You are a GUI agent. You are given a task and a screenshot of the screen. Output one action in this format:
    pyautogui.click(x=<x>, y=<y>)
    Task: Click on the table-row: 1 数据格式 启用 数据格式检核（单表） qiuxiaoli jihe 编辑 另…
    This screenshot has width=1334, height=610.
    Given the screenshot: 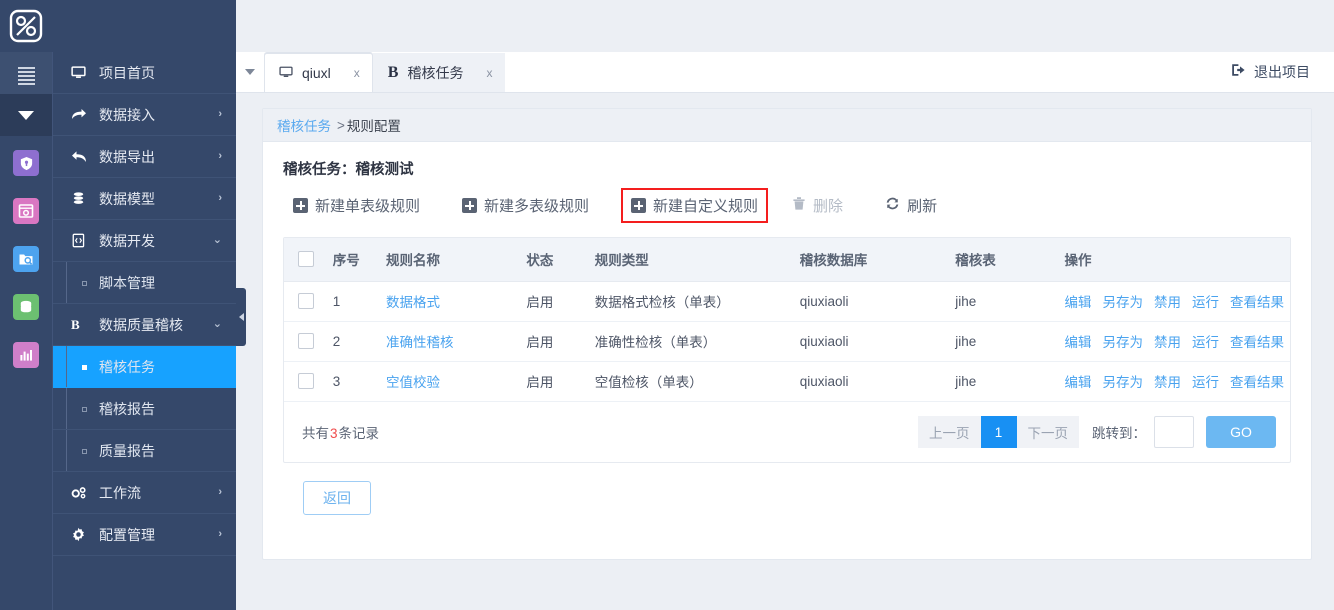 What is the action you would take?
    pyautogui.click(x=787, y=300)
    